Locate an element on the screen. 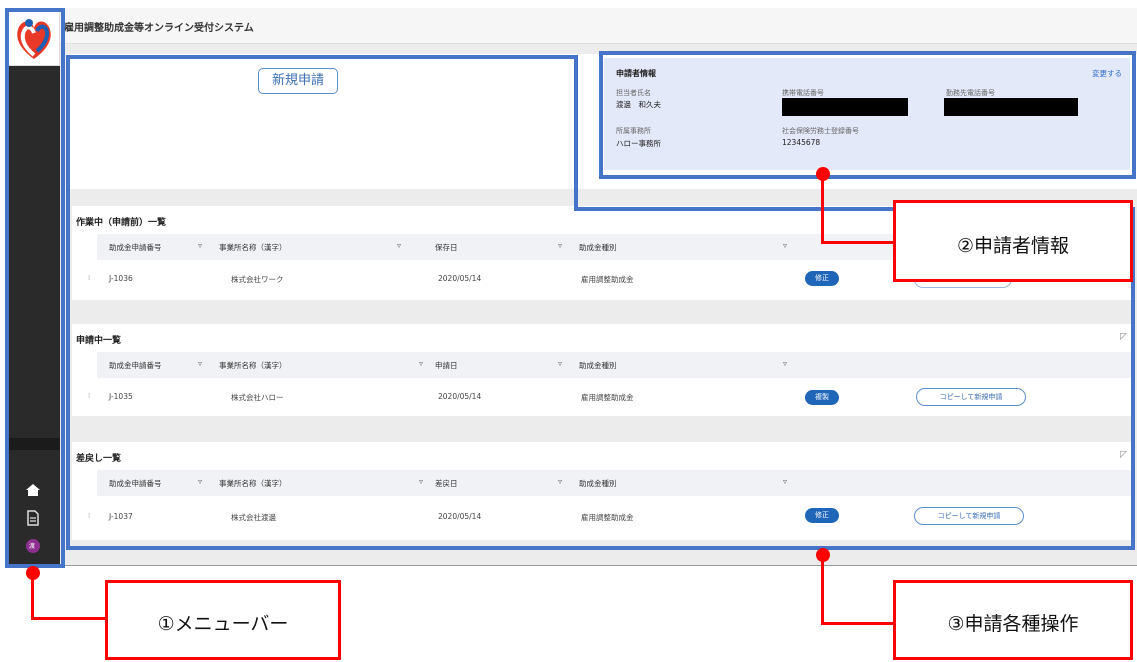 This screenshot has height=662, width=1137. callout-menu-bar: ①メニューバー is located at coordinates (223, 620).